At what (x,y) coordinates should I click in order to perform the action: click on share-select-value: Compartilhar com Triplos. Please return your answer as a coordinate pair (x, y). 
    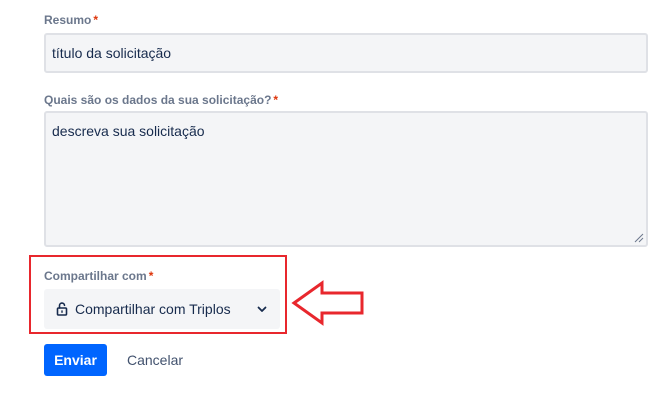
    Looking at the image, I should click on (153, 309).